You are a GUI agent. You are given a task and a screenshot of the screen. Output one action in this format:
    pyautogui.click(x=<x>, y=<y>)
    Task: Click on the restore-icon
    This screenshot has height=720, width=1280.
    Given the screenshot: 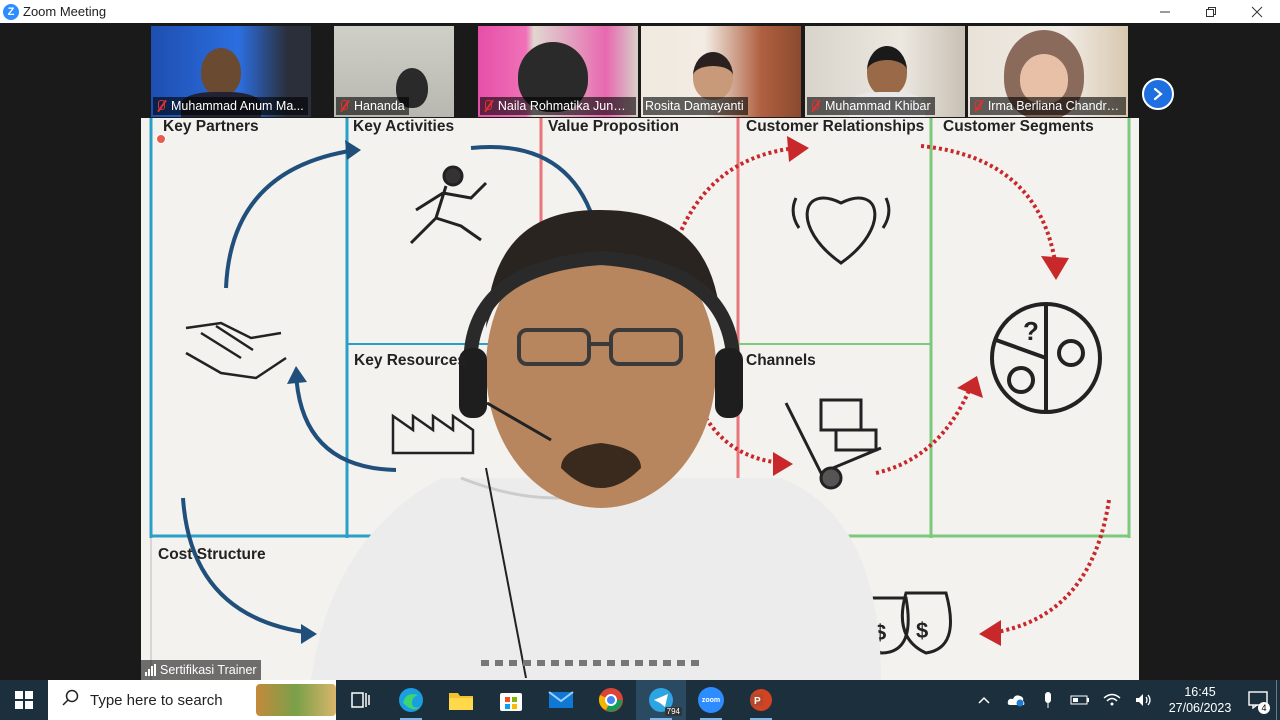 What is the action you would take?
    pyautogui.click(x=1211, y=11)
    